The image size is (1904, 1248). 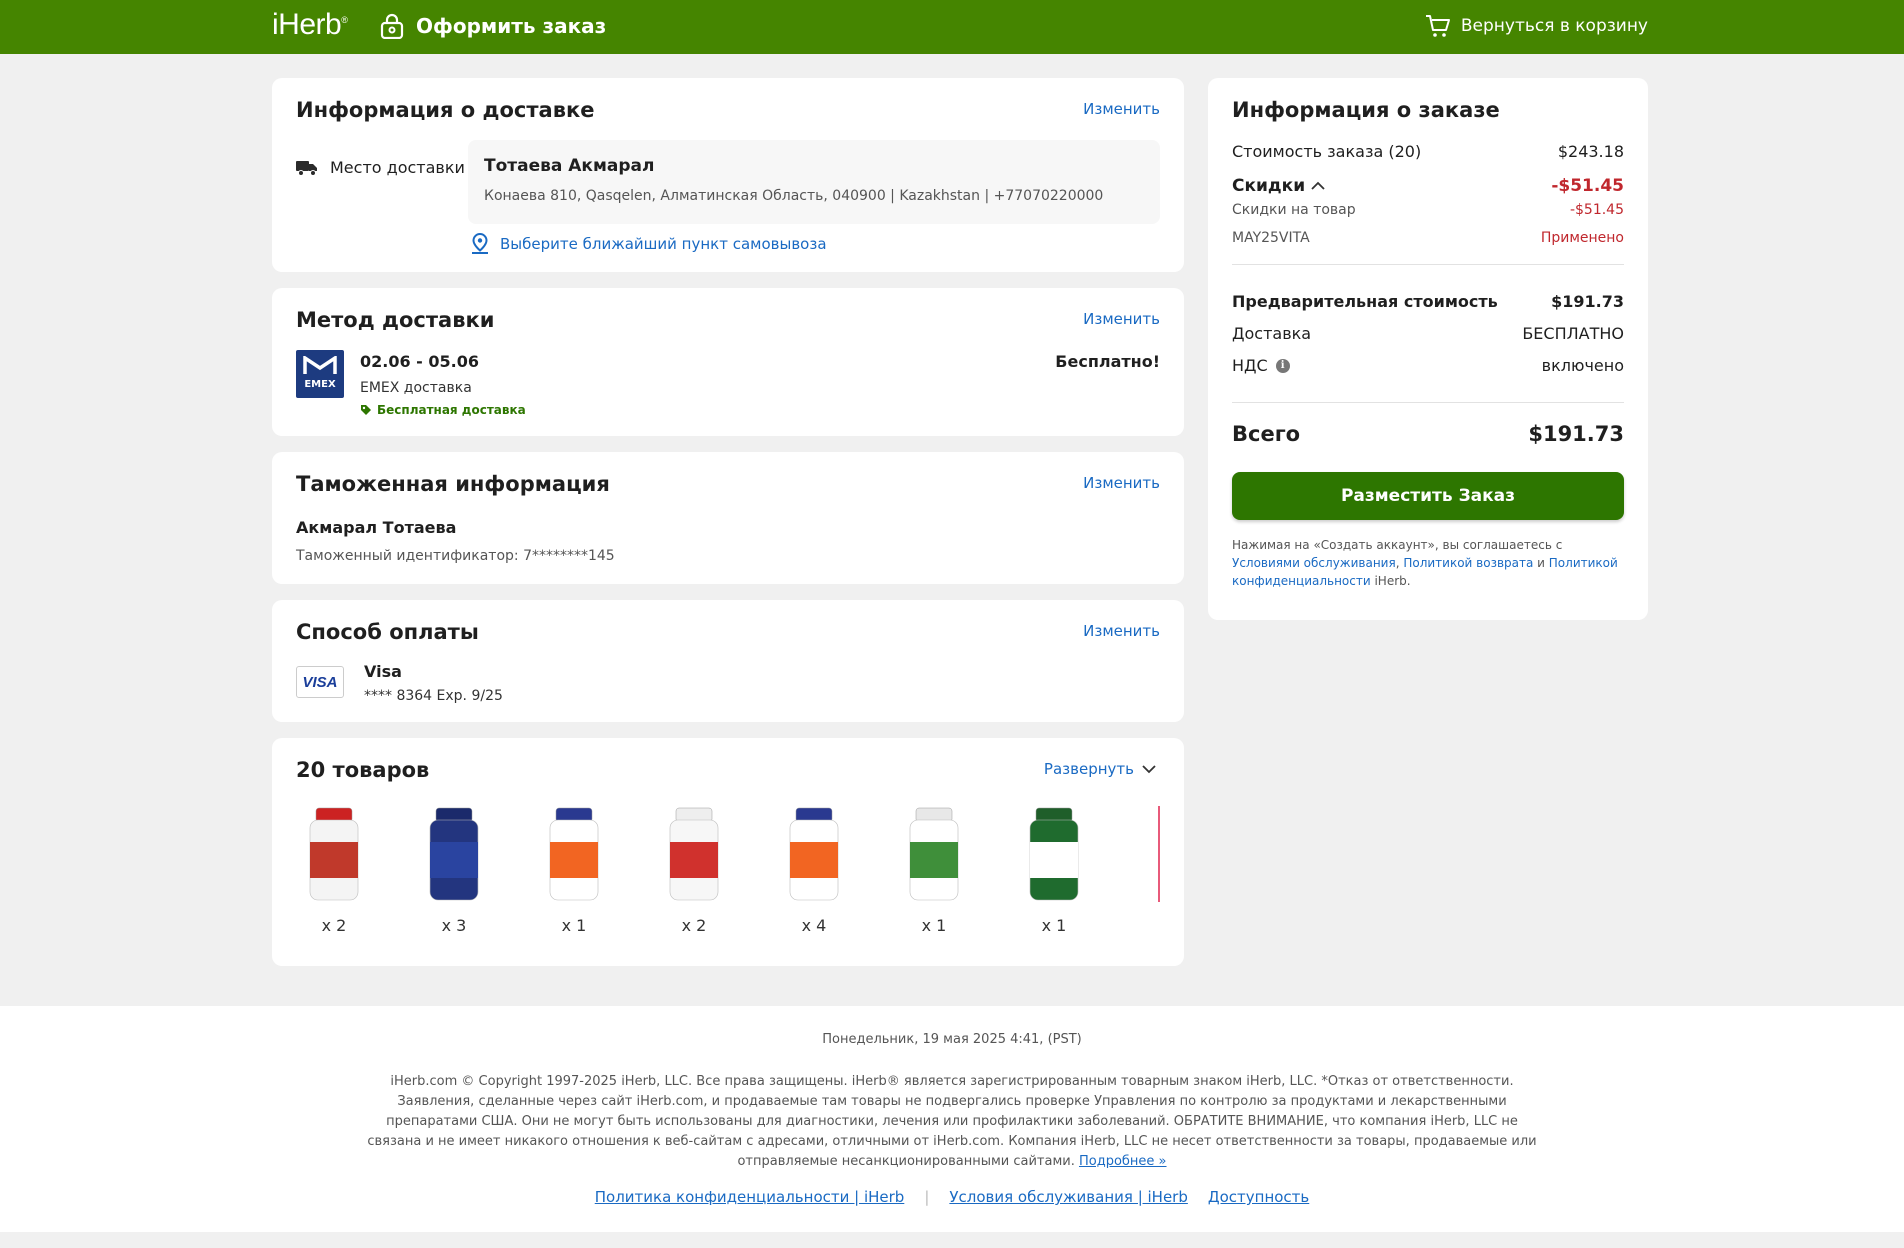 I want to click on checkout-title: Оформить заказ, so click(x=493, y=26).